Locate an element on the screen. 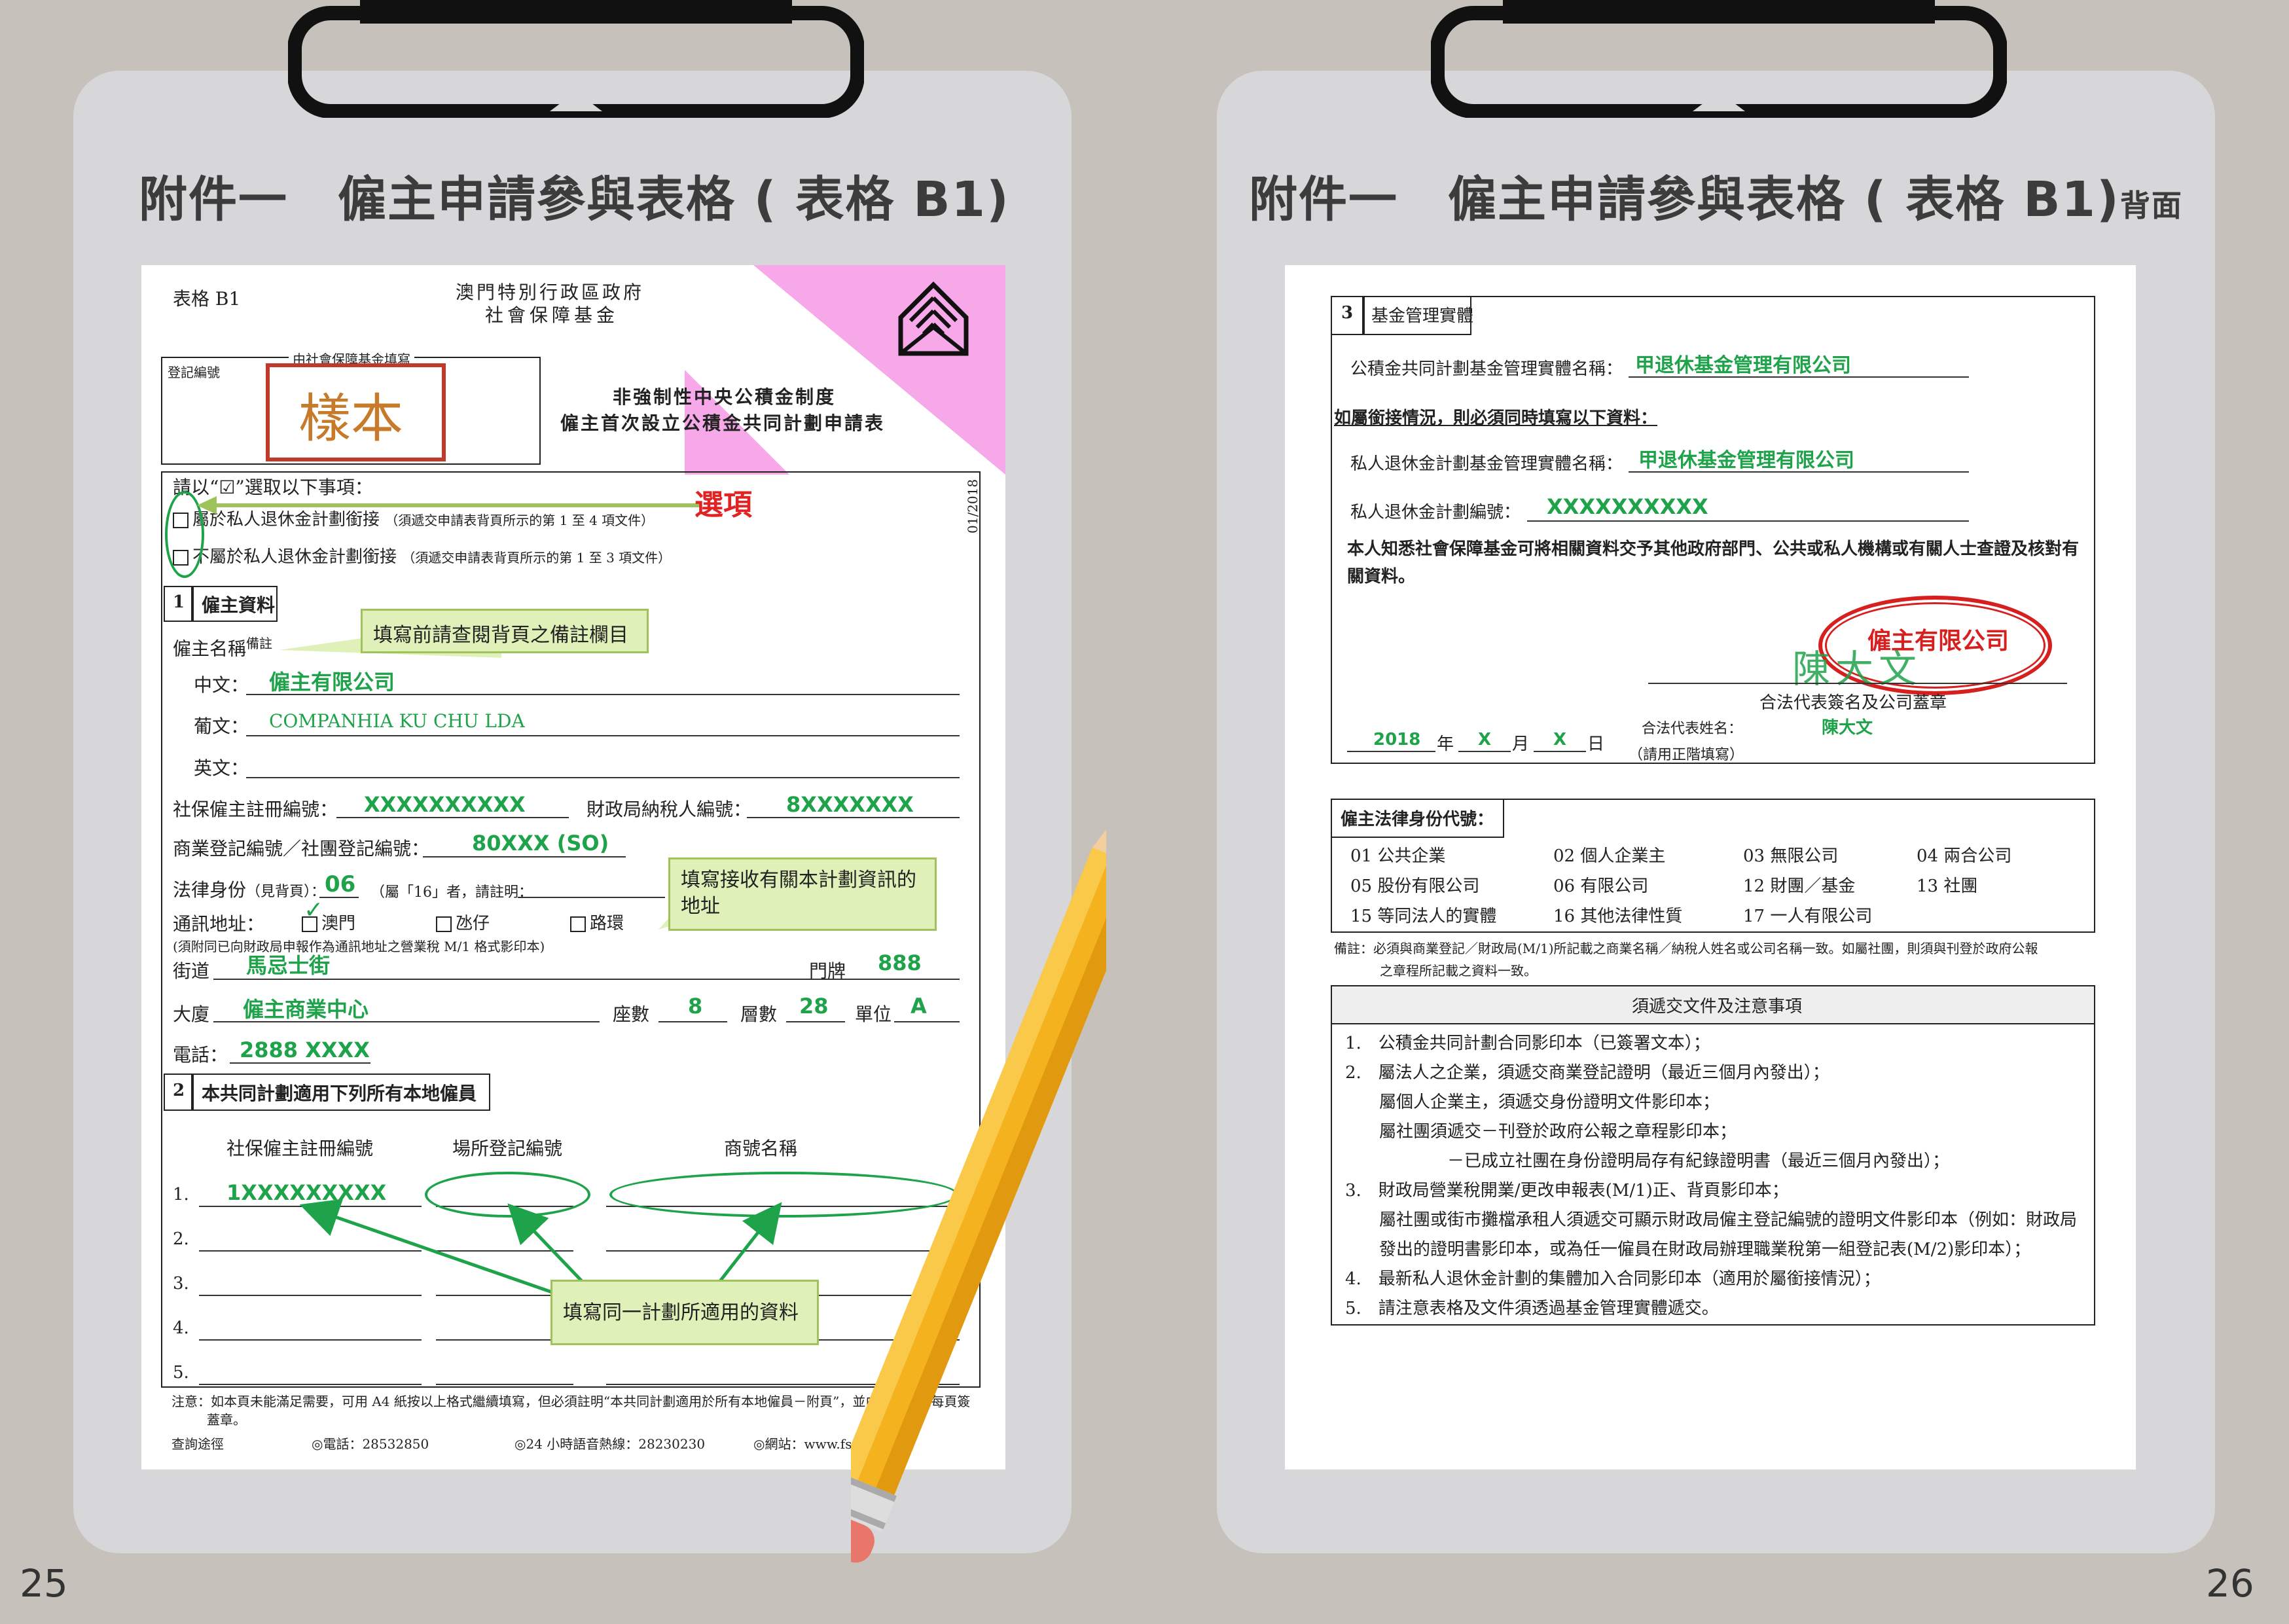 This screenshot has width=2289, height=1624. page-title-left: 附件一 僱主申請參與表格 ( 表格 B1) is located at coordinates (574, 199).